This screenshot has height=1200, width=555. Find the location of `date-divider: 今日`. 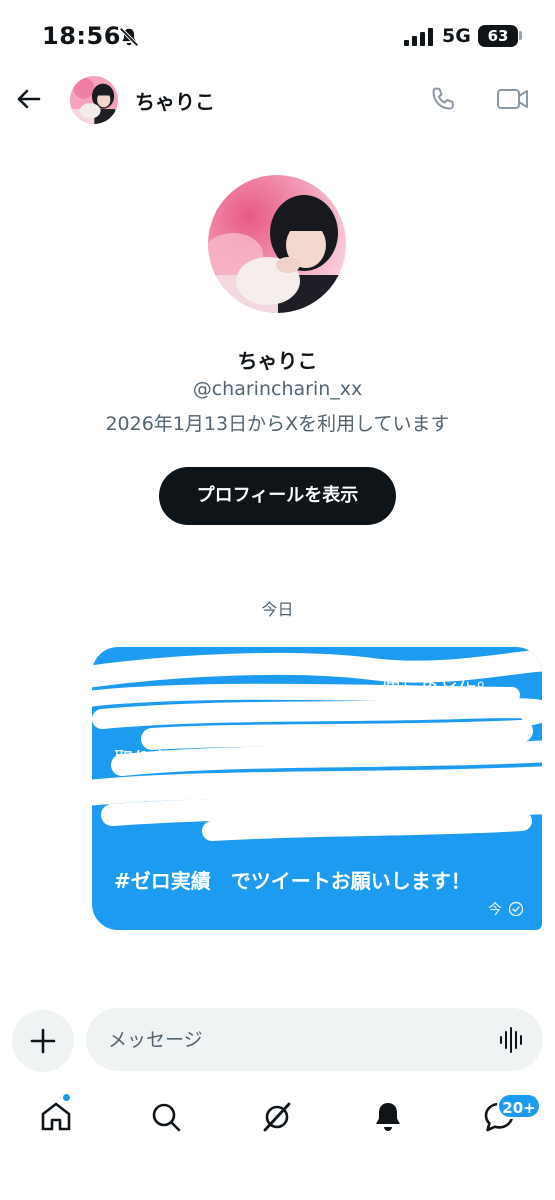

date-divider: 今日 is located at coordinates (277, 609).